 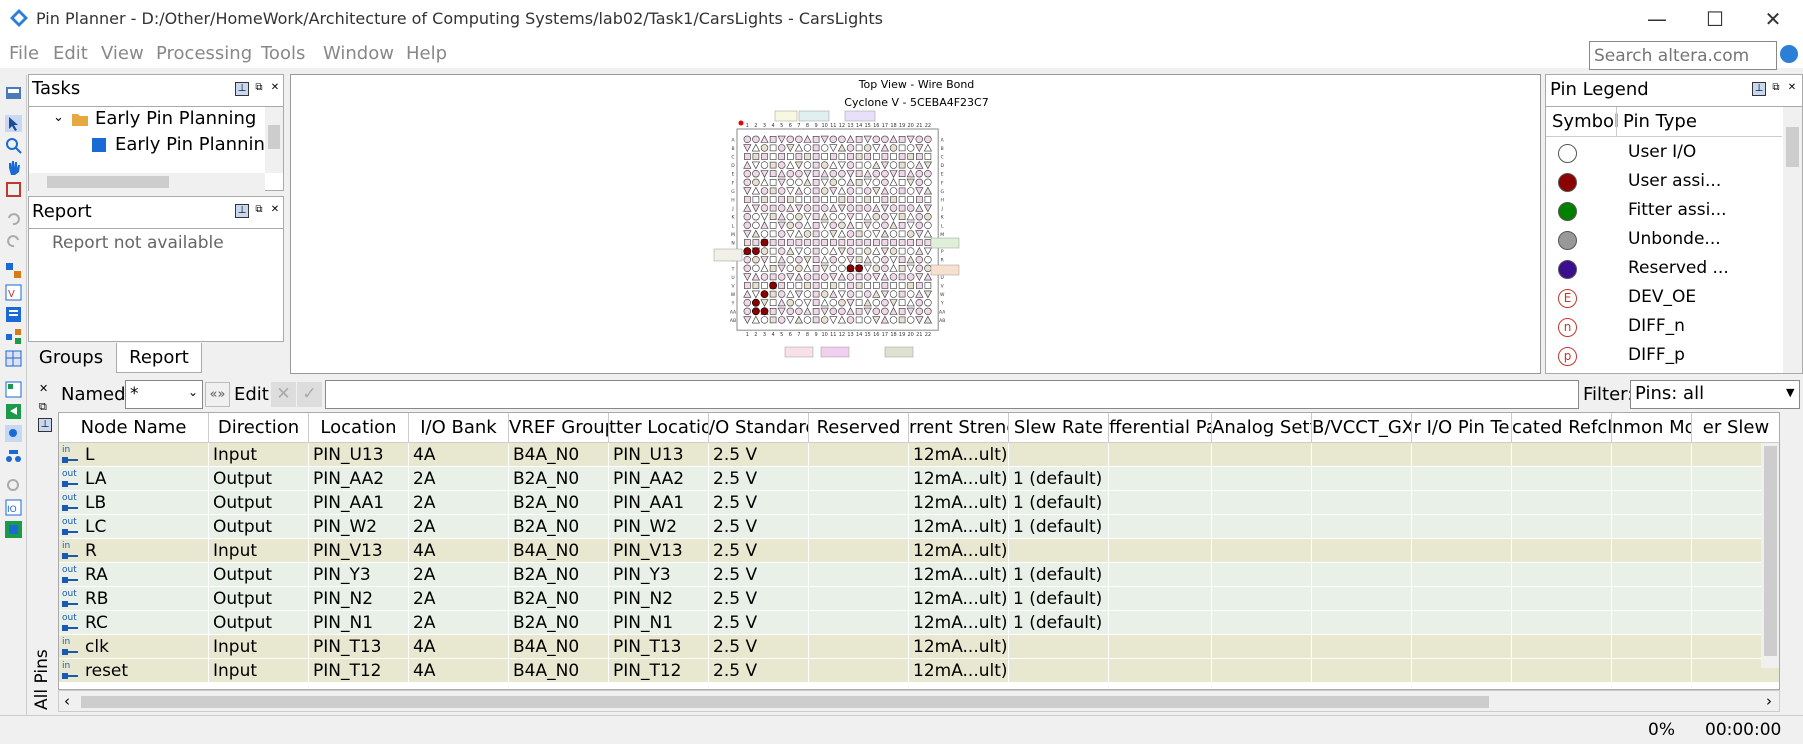 What do you see at coordinates (13, 485) in the screenshot?
I see `refresh-icon` at bounding box center [13, 485].